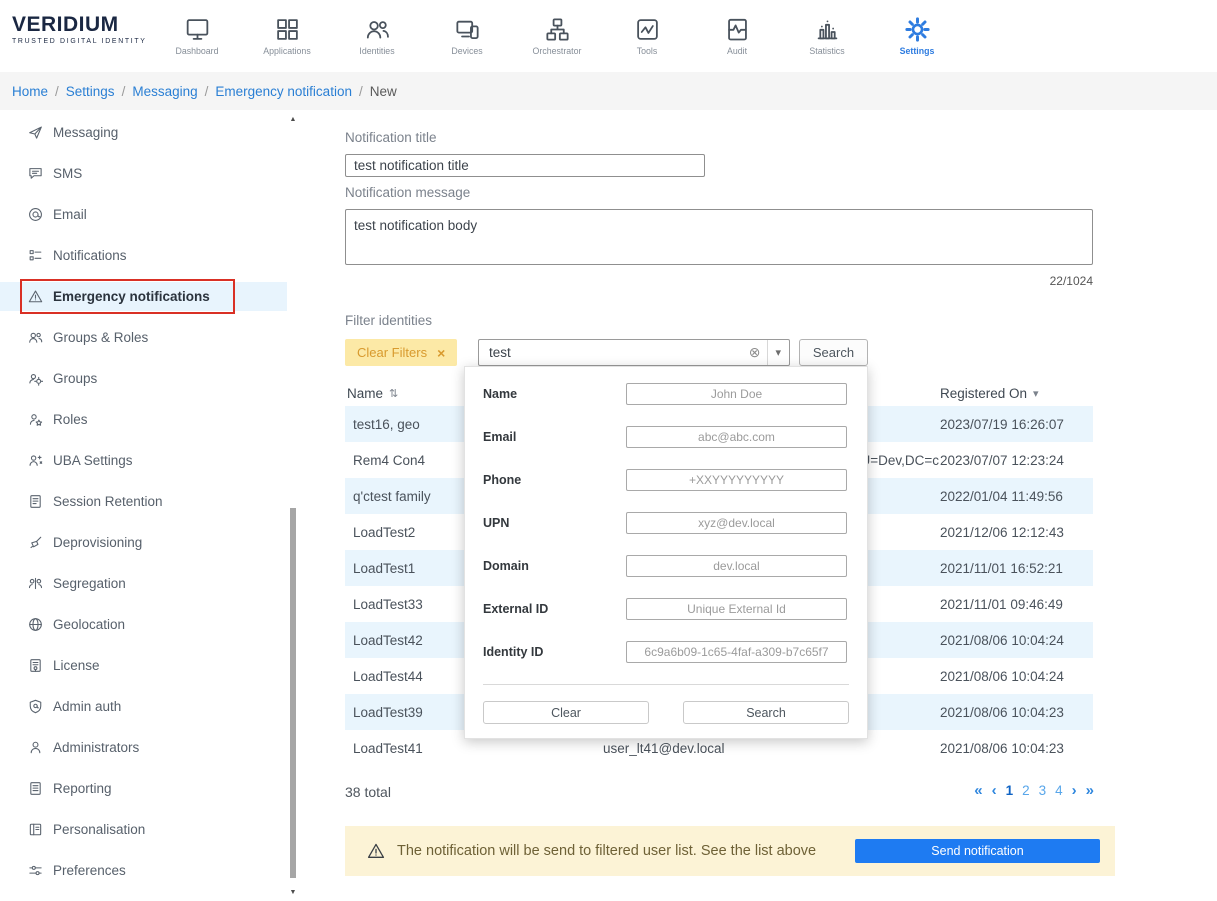 The width and height of the screenshot is (1217, 901). I want to click on notification-message-textarea: test notification body, so click(719, 237).